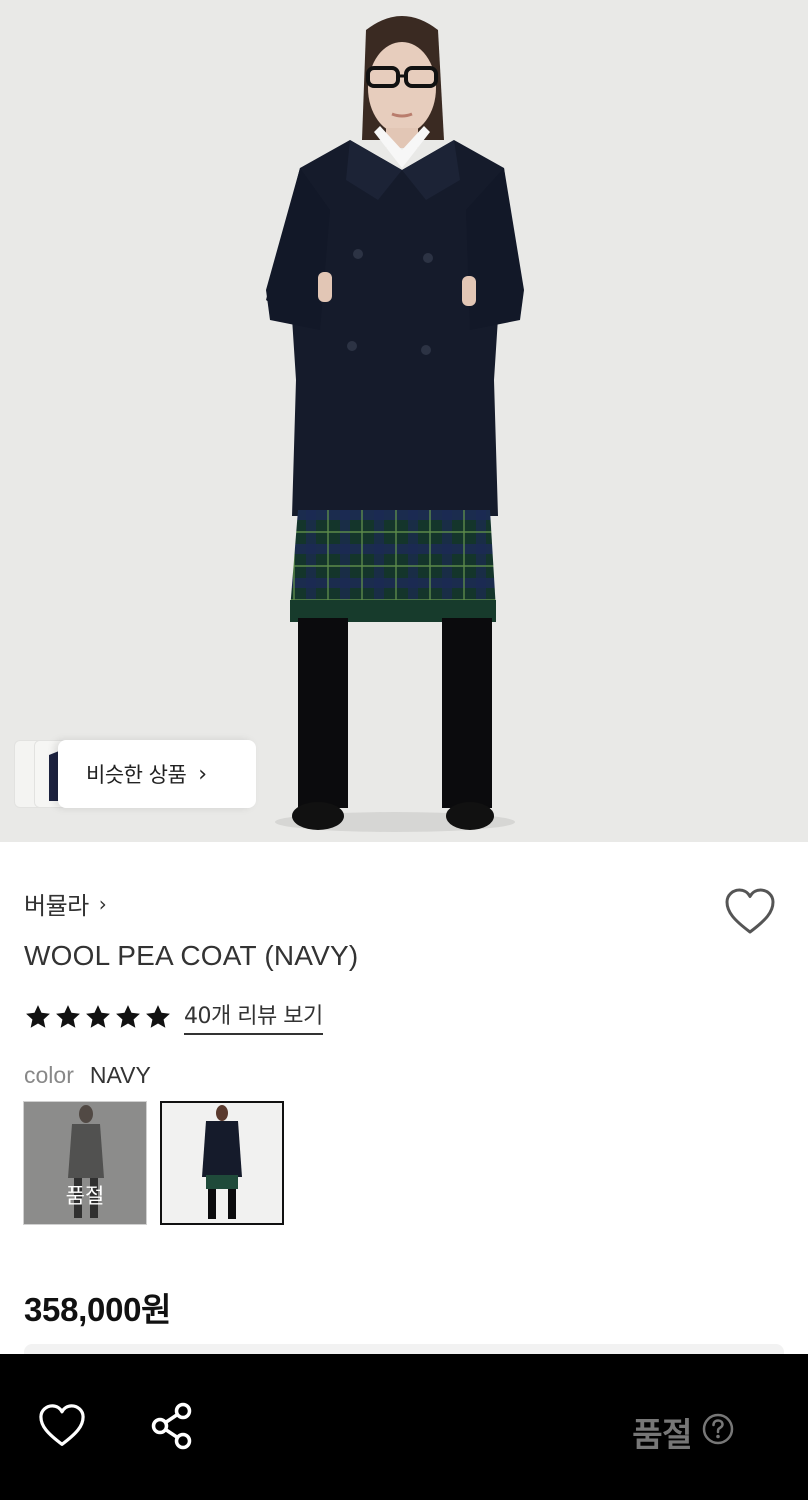 The height and width of the screenshot is (1500, 808). I want to click on color-row: color NAVY, so click(87, 1075).